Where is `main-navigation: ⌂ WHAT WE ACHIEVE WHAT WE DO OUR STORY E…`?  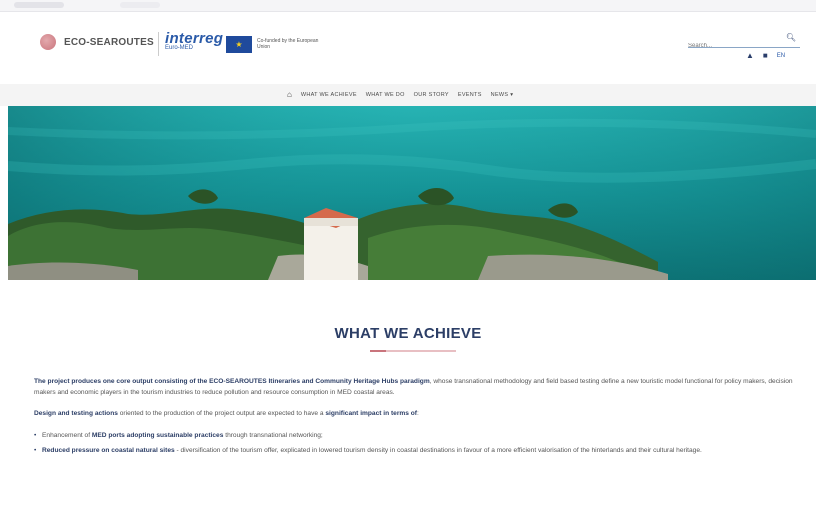
main-navigation: ⌂ WHAT WE ACHIEVE WHAT WE DO OUR STORY E… is located at coordinates (408, 95).